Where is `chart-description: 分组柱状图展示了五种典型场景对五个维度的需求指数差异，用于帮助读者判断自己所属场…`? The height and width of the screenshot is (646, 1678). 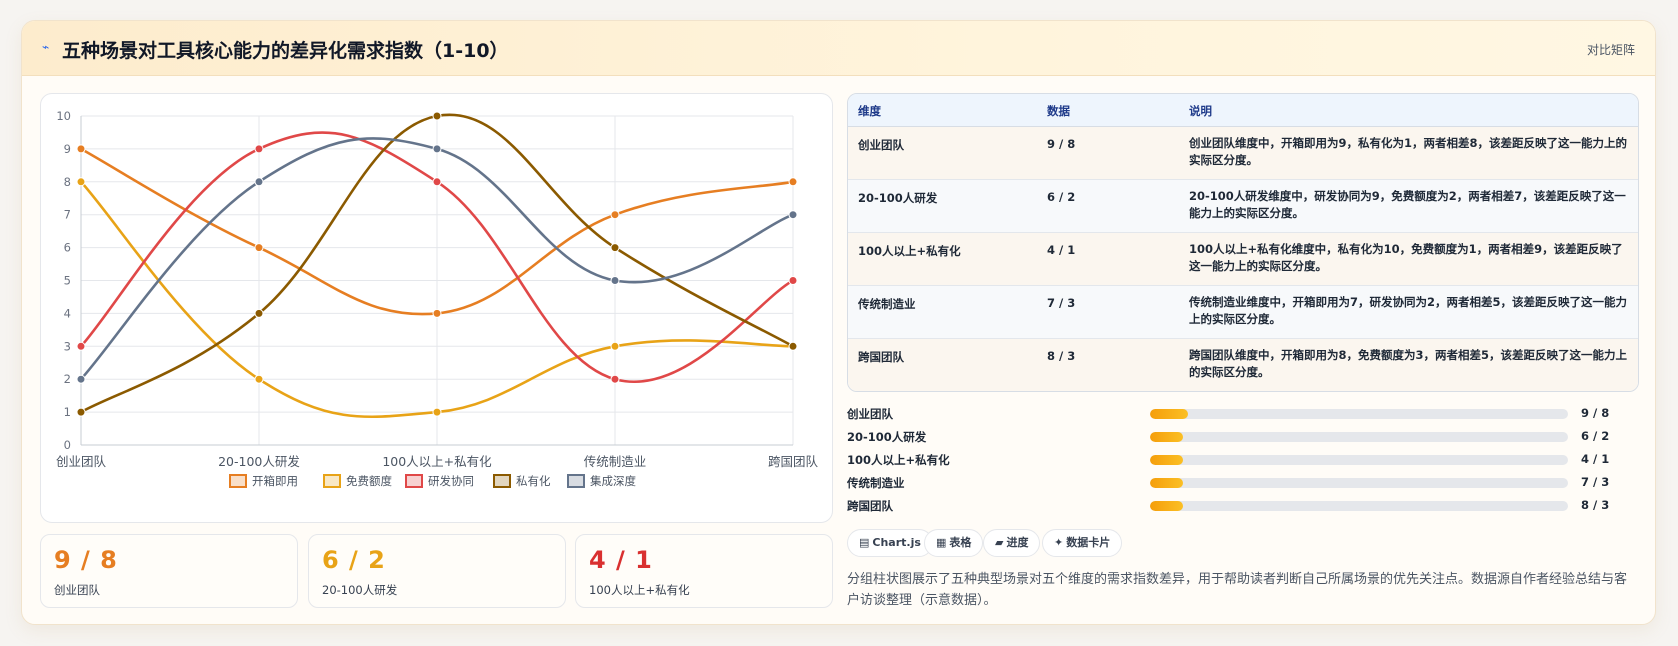
chart-description: 分组柱状图展示了五种典型场景对五个维度的需求指数差异，用于帮助读者判断自己所属场… is located at coordinates (1237, 590).